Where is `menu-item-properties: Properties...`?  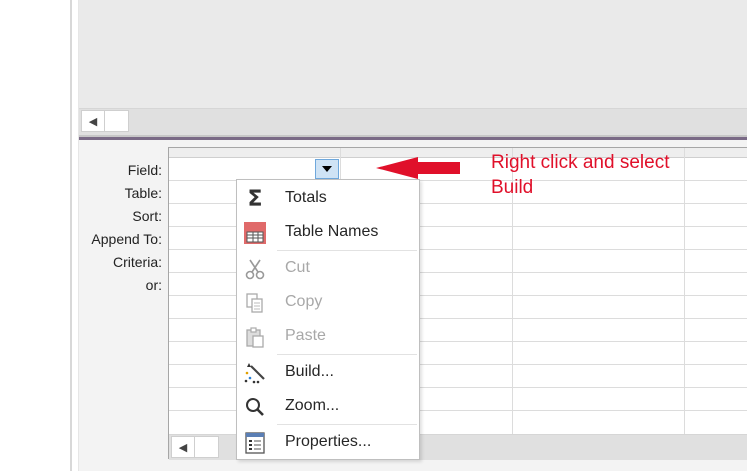 menu-item-properties: Properties... is located at coordinates (328, 443).